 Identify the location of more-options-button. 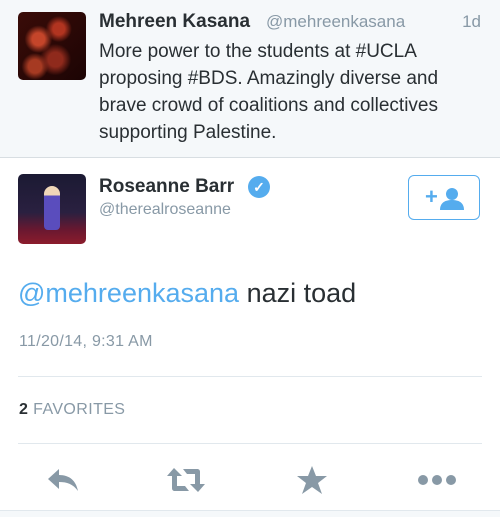
(437, 480).